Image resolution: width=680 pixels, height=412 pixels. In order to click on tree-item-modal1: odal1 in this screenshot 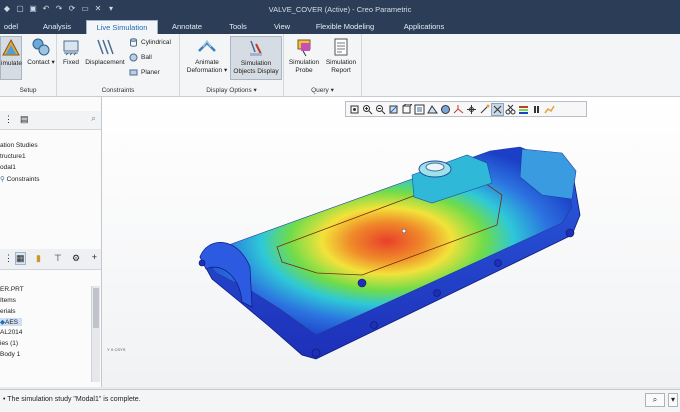, I will do `click(8, 167)`.